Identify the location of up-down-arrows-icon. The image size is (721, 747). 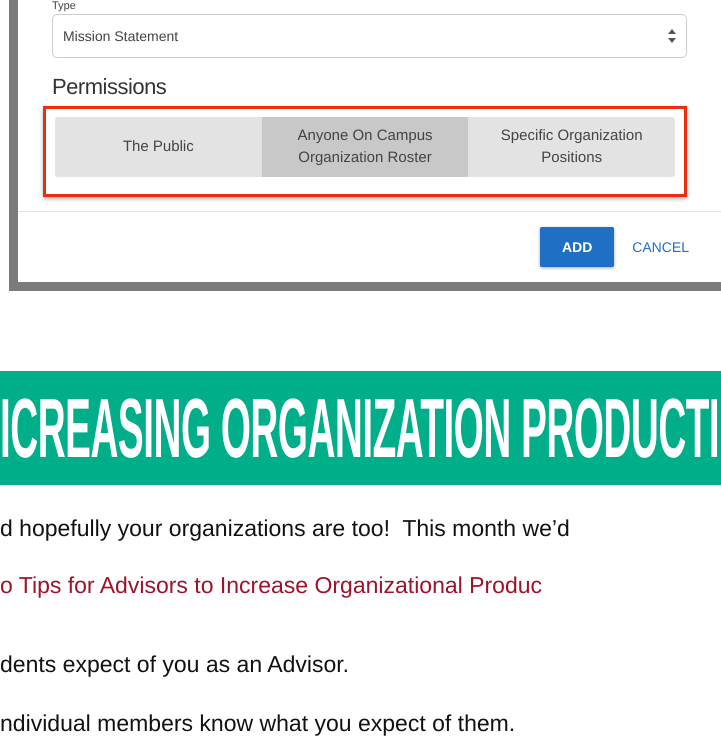
(672, 36).